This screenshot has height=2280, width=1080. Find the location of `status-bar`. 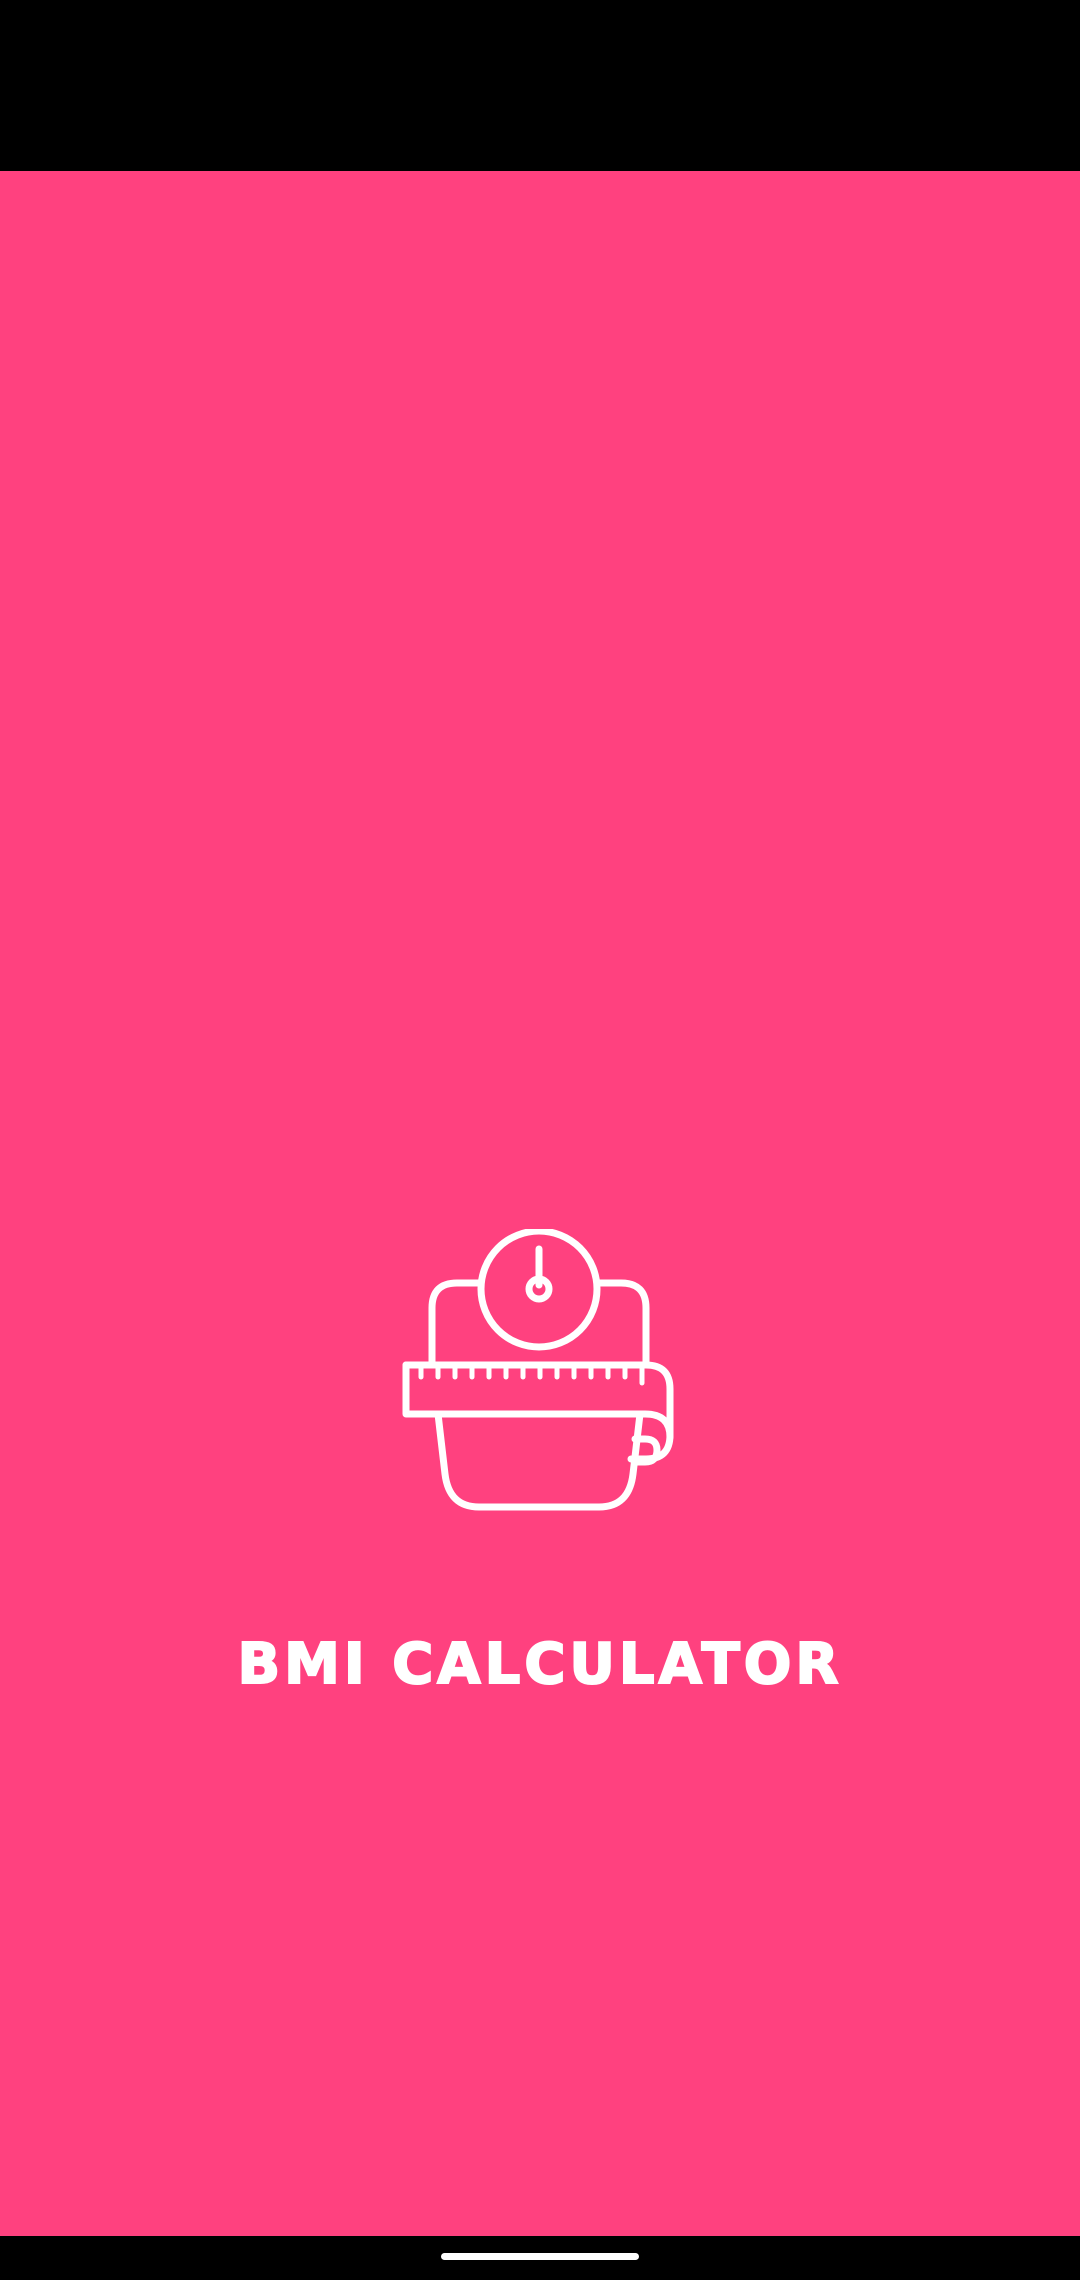

status-bar is located at coordinates (540, 85).